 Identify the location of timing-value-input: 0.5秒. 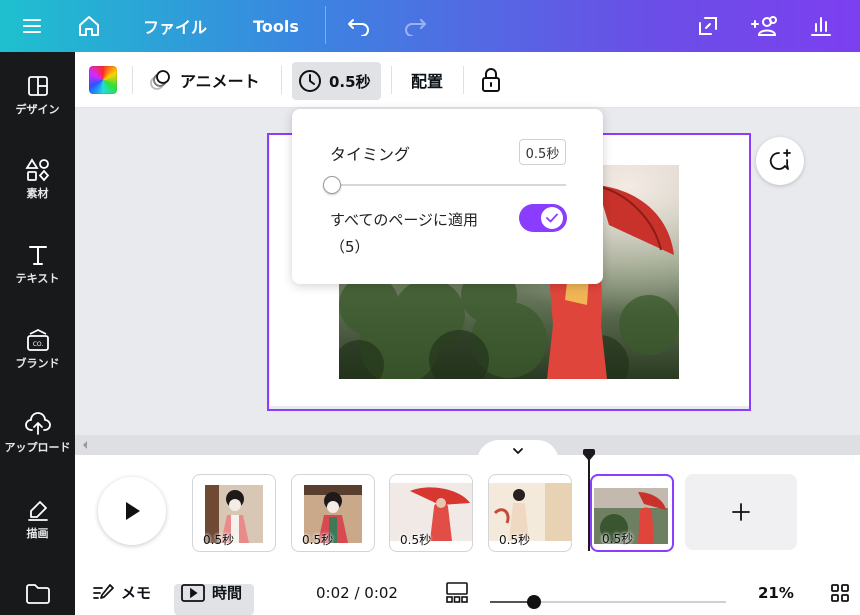
(542, 152).